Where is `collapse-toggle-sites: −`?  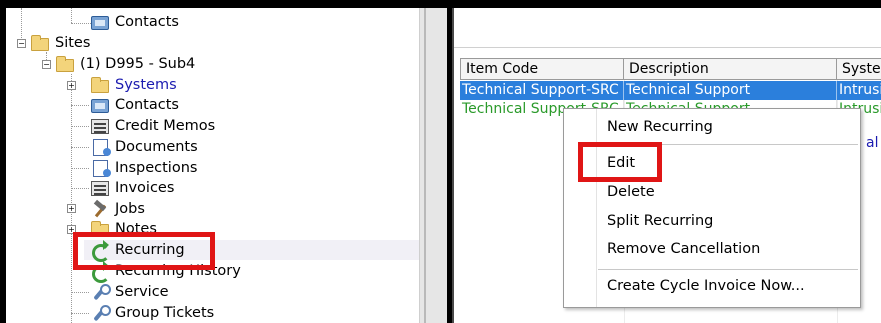
collapse-toggle-sites: − is located at coordinates (21, 43).